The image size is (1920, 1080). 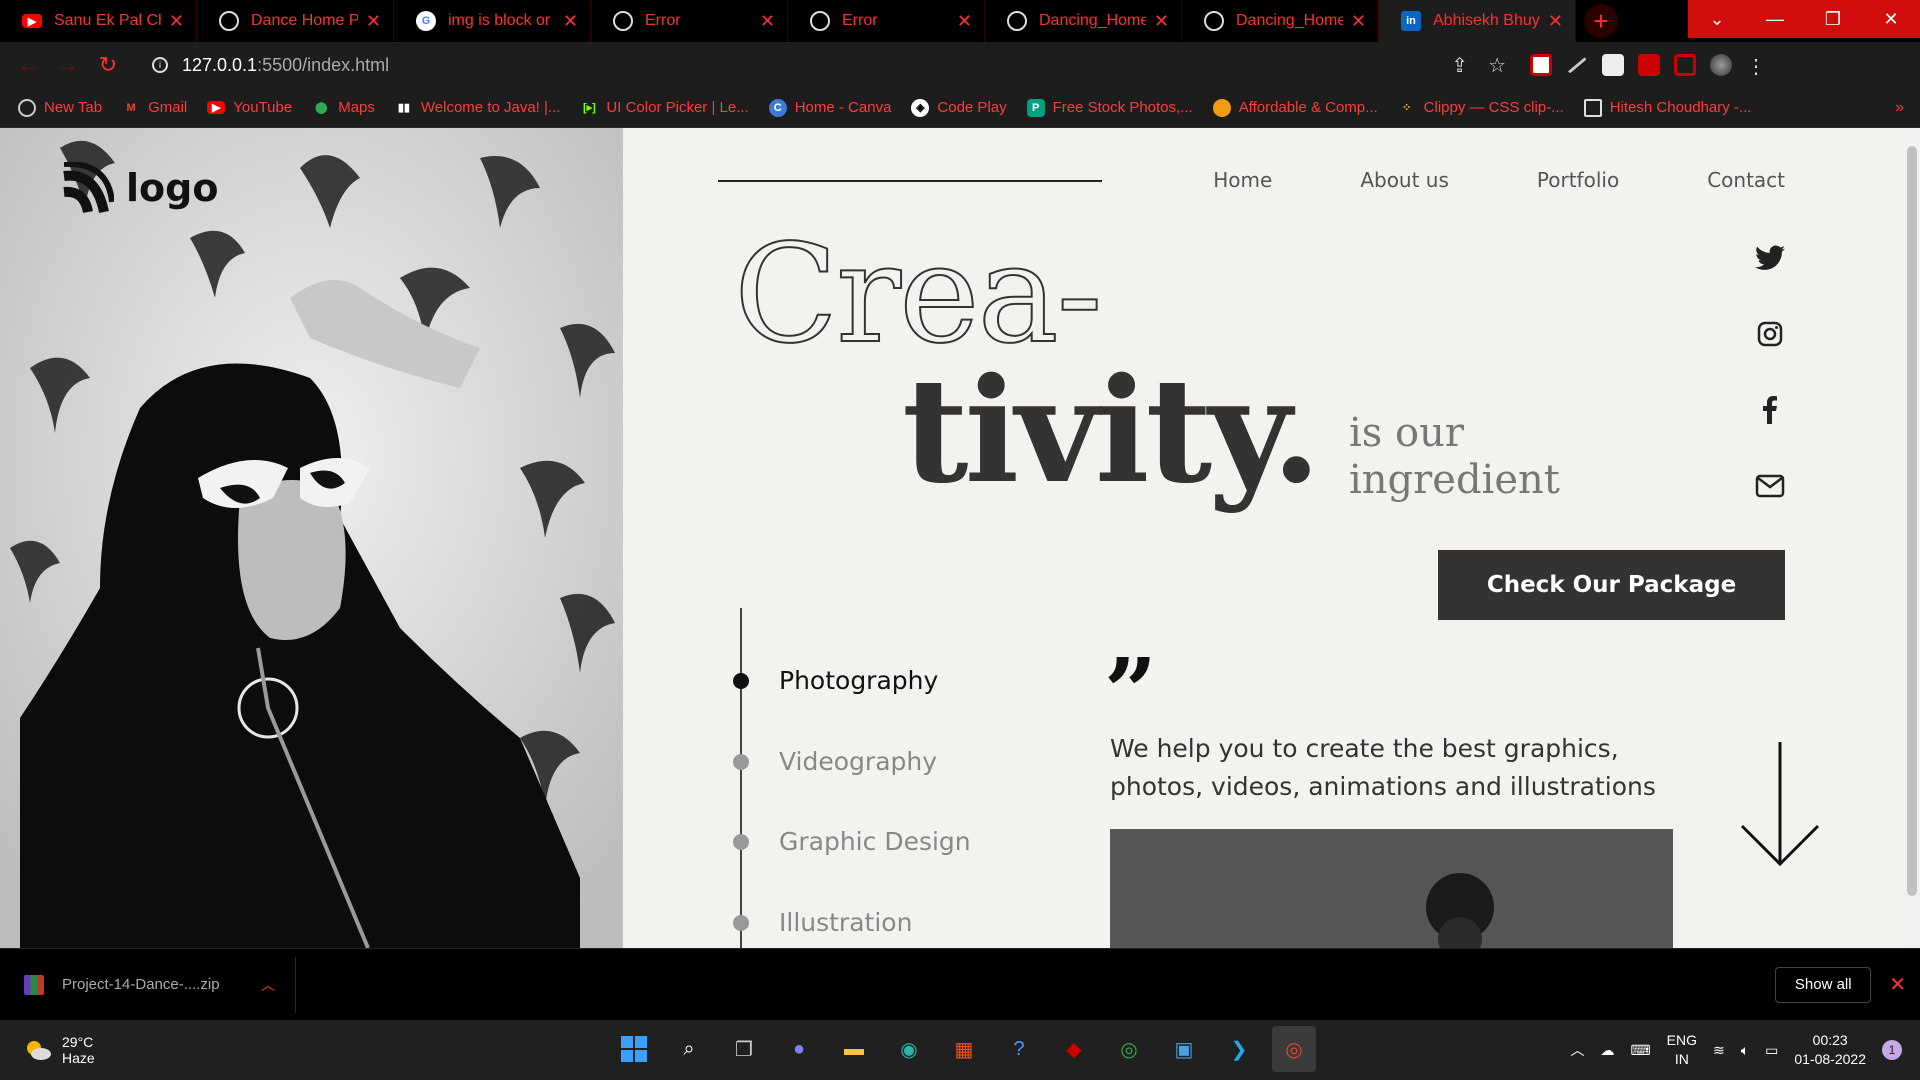 I want to click on bookmark-item: C Home - Canva, so click(x=829, y=107).